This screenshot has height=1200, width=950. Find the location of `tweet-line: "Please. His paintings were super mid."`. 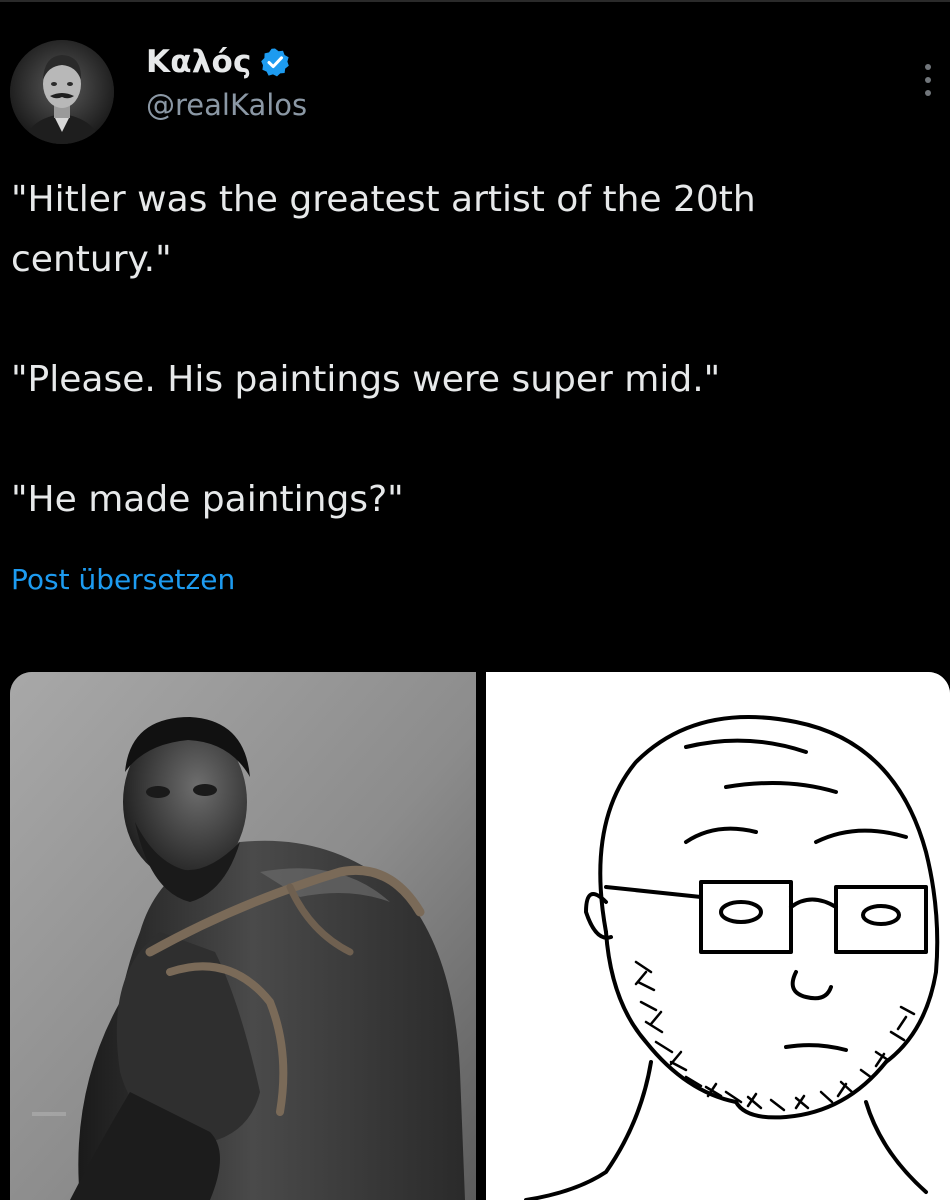

tweet-line: "Please. His paintings were super mid." is located at coordinates (366, 379).